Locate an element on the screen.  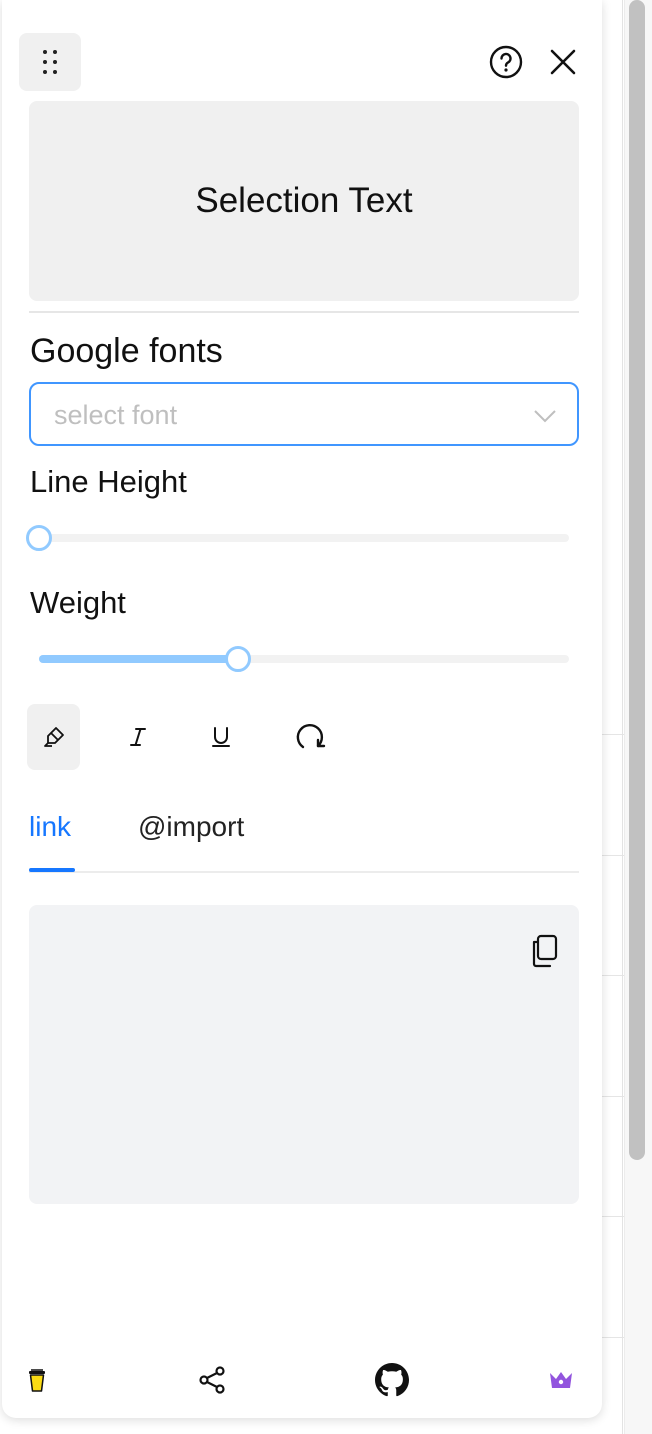
line-height-slider-handle is located at coordinates (39, 538).